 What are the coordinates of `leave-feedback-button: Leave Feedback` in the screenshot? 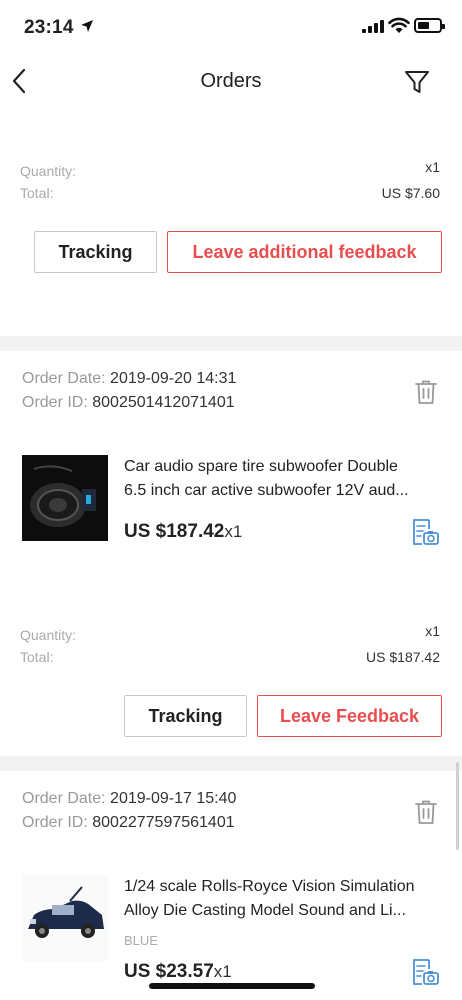 It's located at (349, 716).